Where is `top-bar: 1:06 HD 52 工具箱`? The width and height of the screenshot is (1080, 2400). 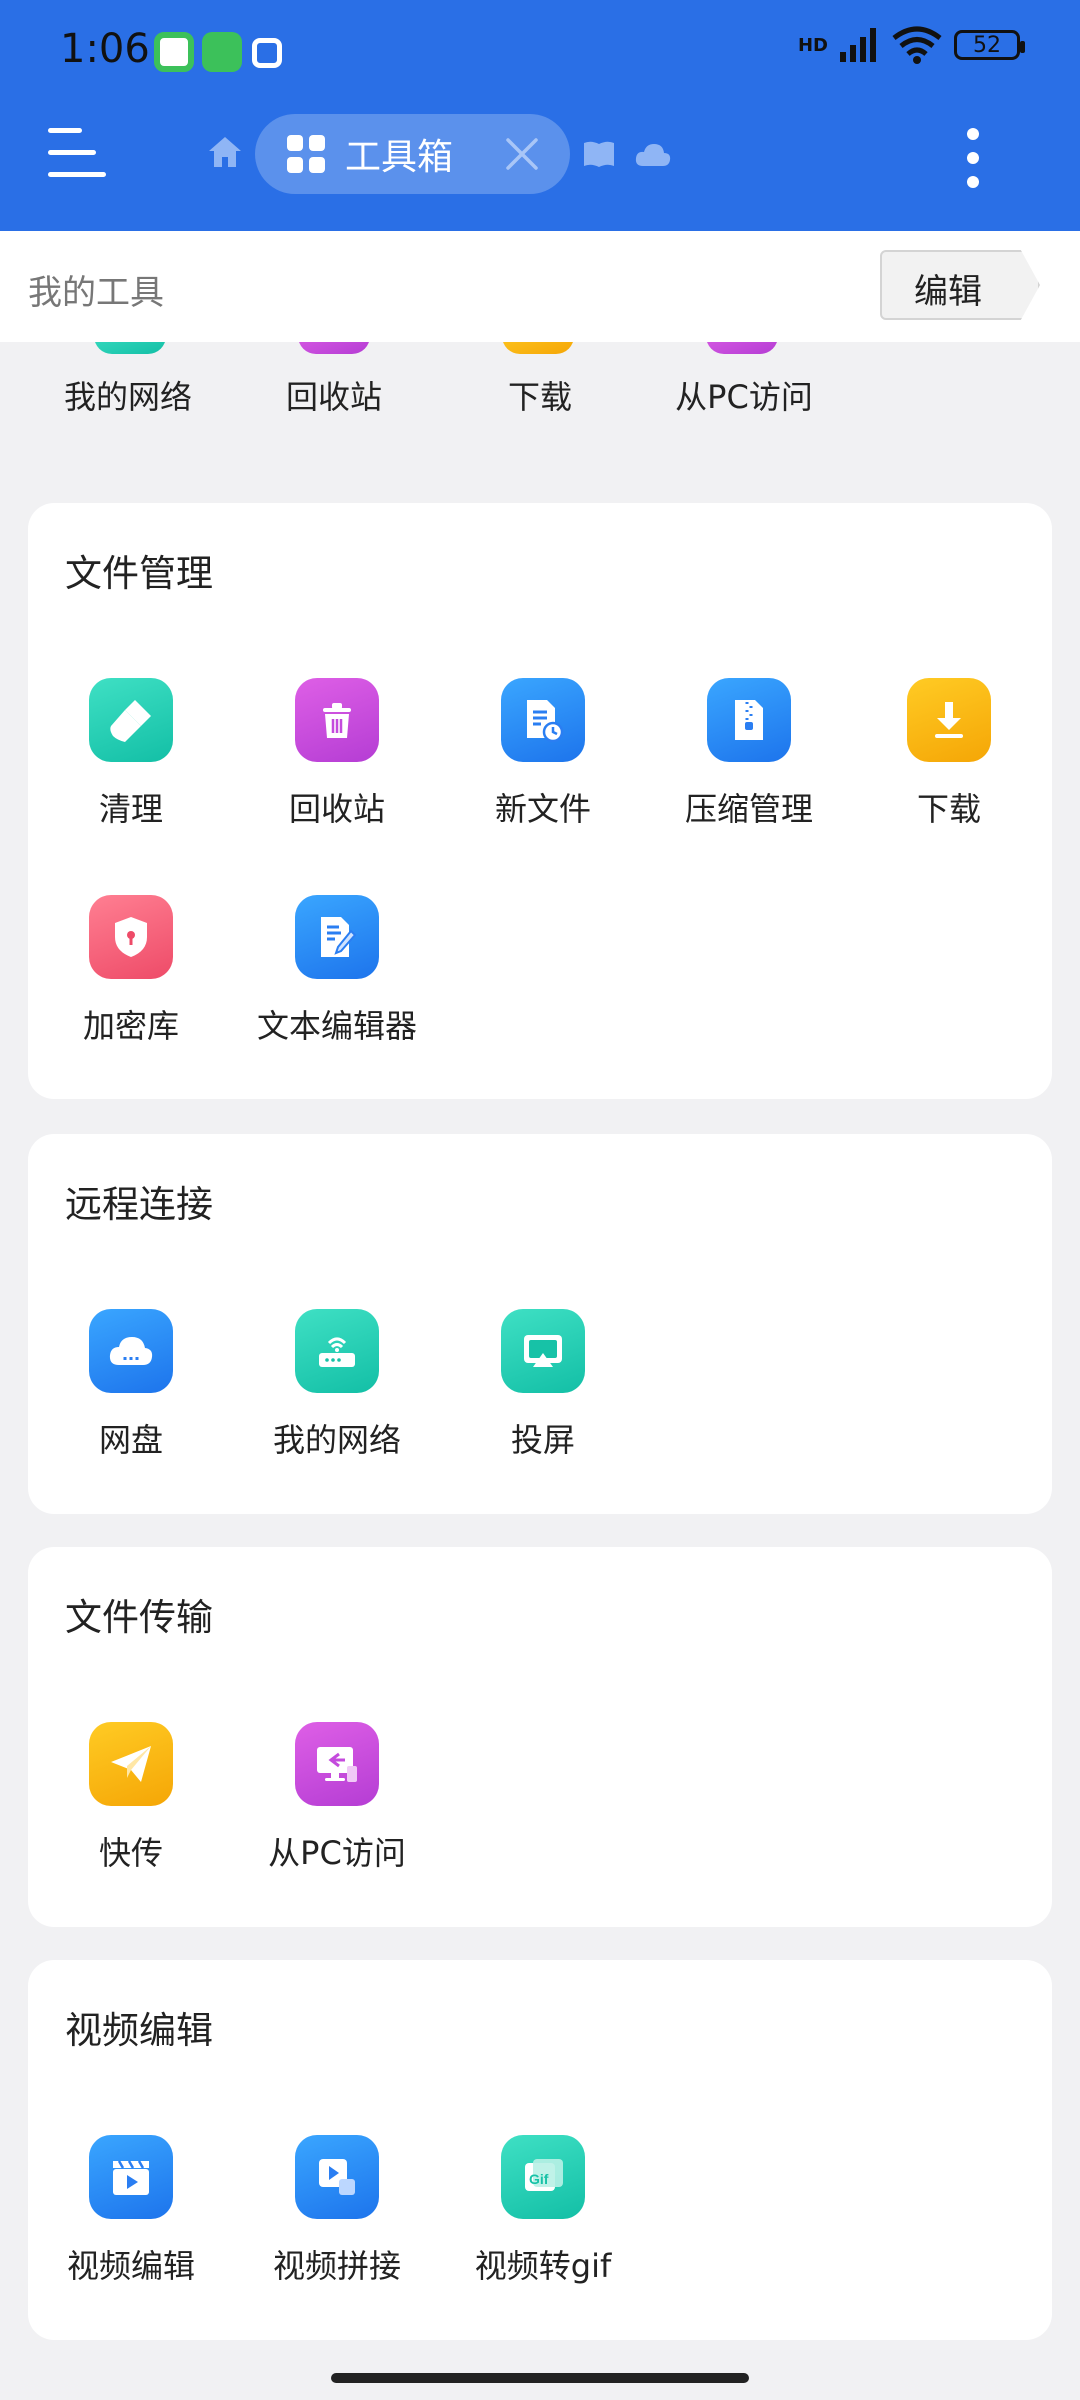
top-bar: 1:06 HD 52 工具箱 is located at coordinates (540, 115).